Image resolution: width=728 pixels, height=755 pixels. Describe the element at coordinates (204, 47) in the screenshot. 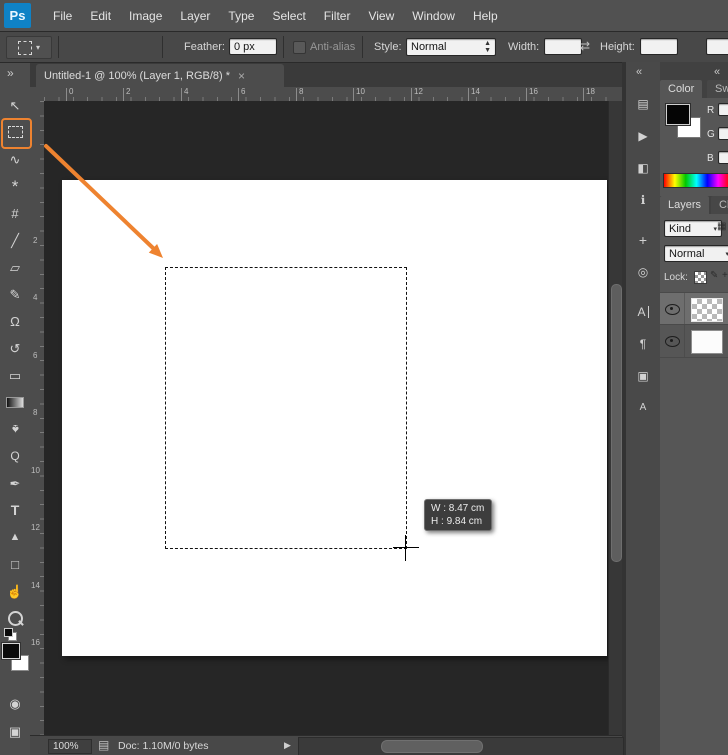

I see `feather-label: Feather:` at that location.